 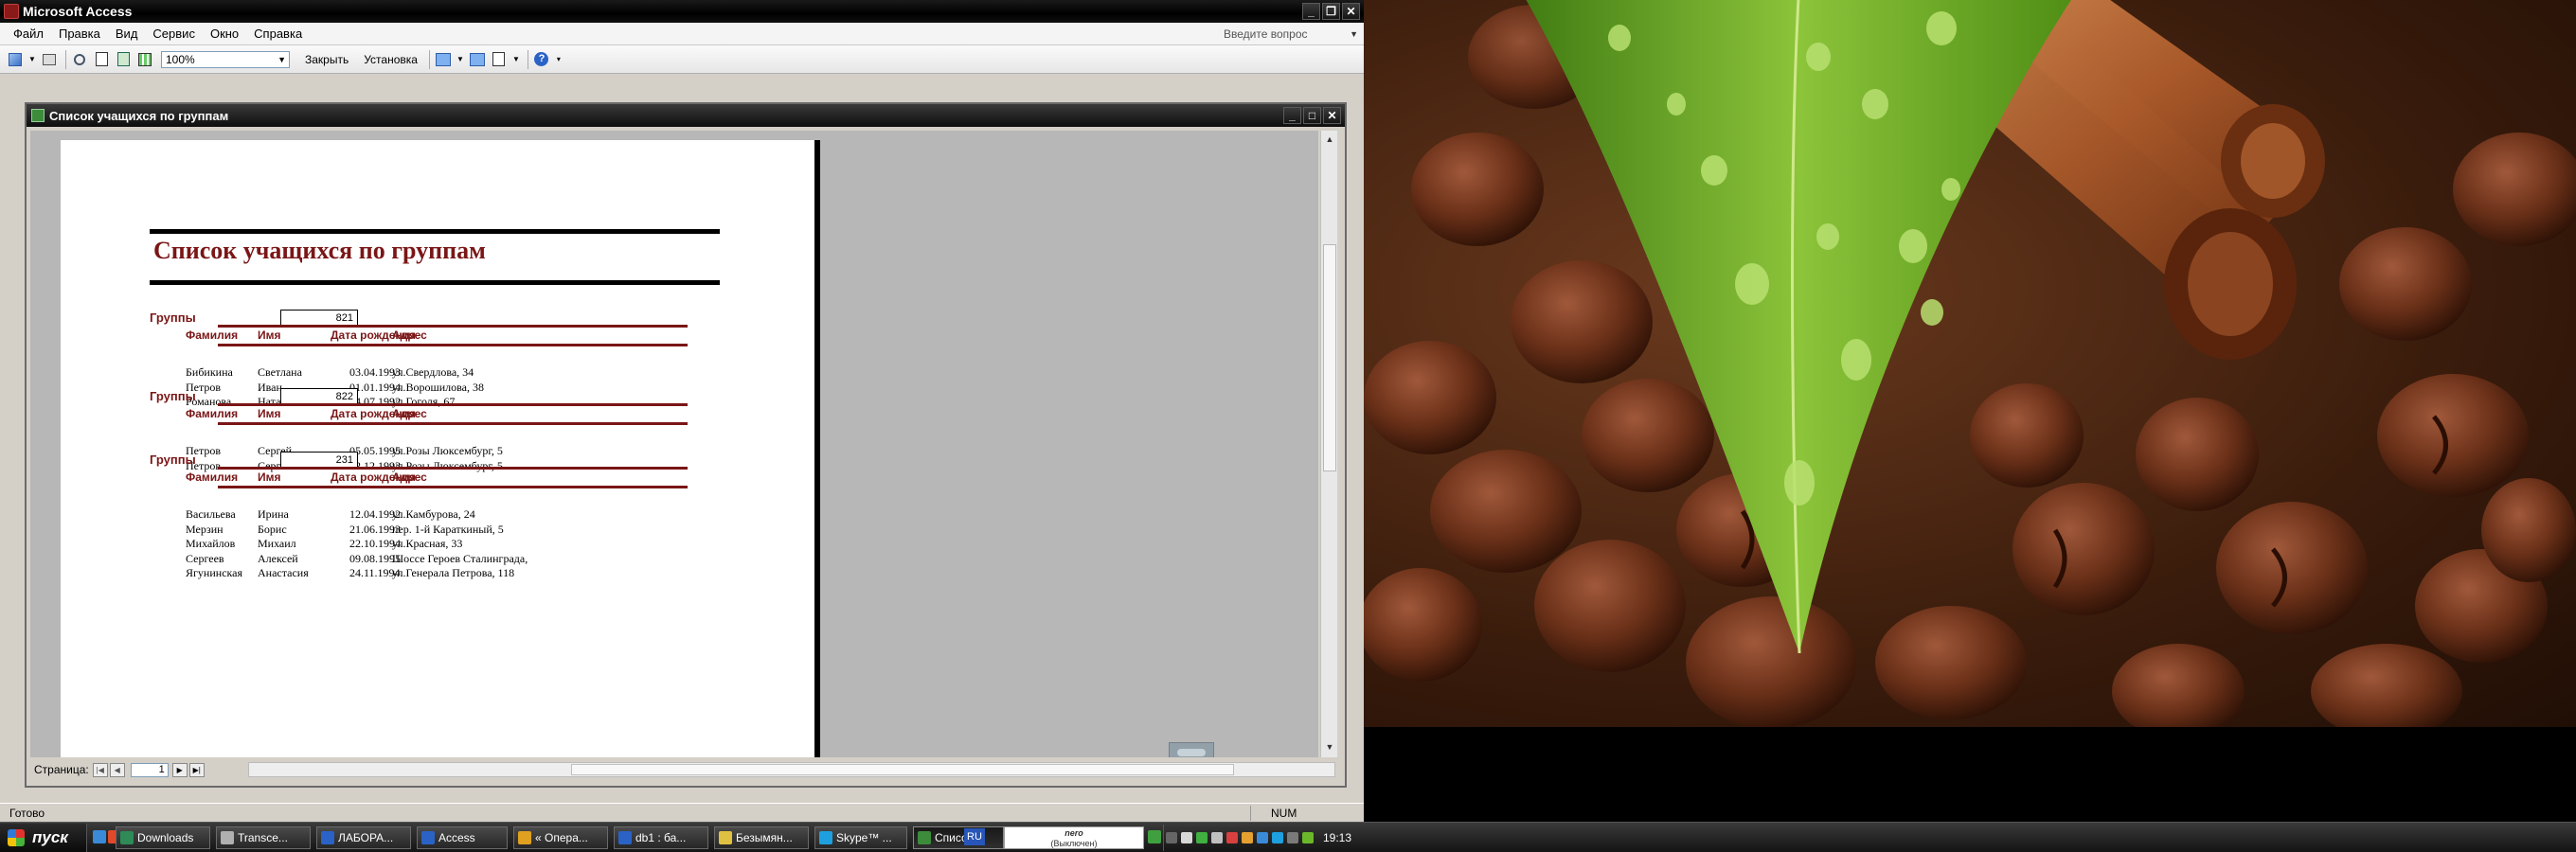 I want to click on print-preview-toolbar: ▼ 100% ▼ Закрыть Установка ▼ ▼ ? ▾, so click(x=682, y=59).